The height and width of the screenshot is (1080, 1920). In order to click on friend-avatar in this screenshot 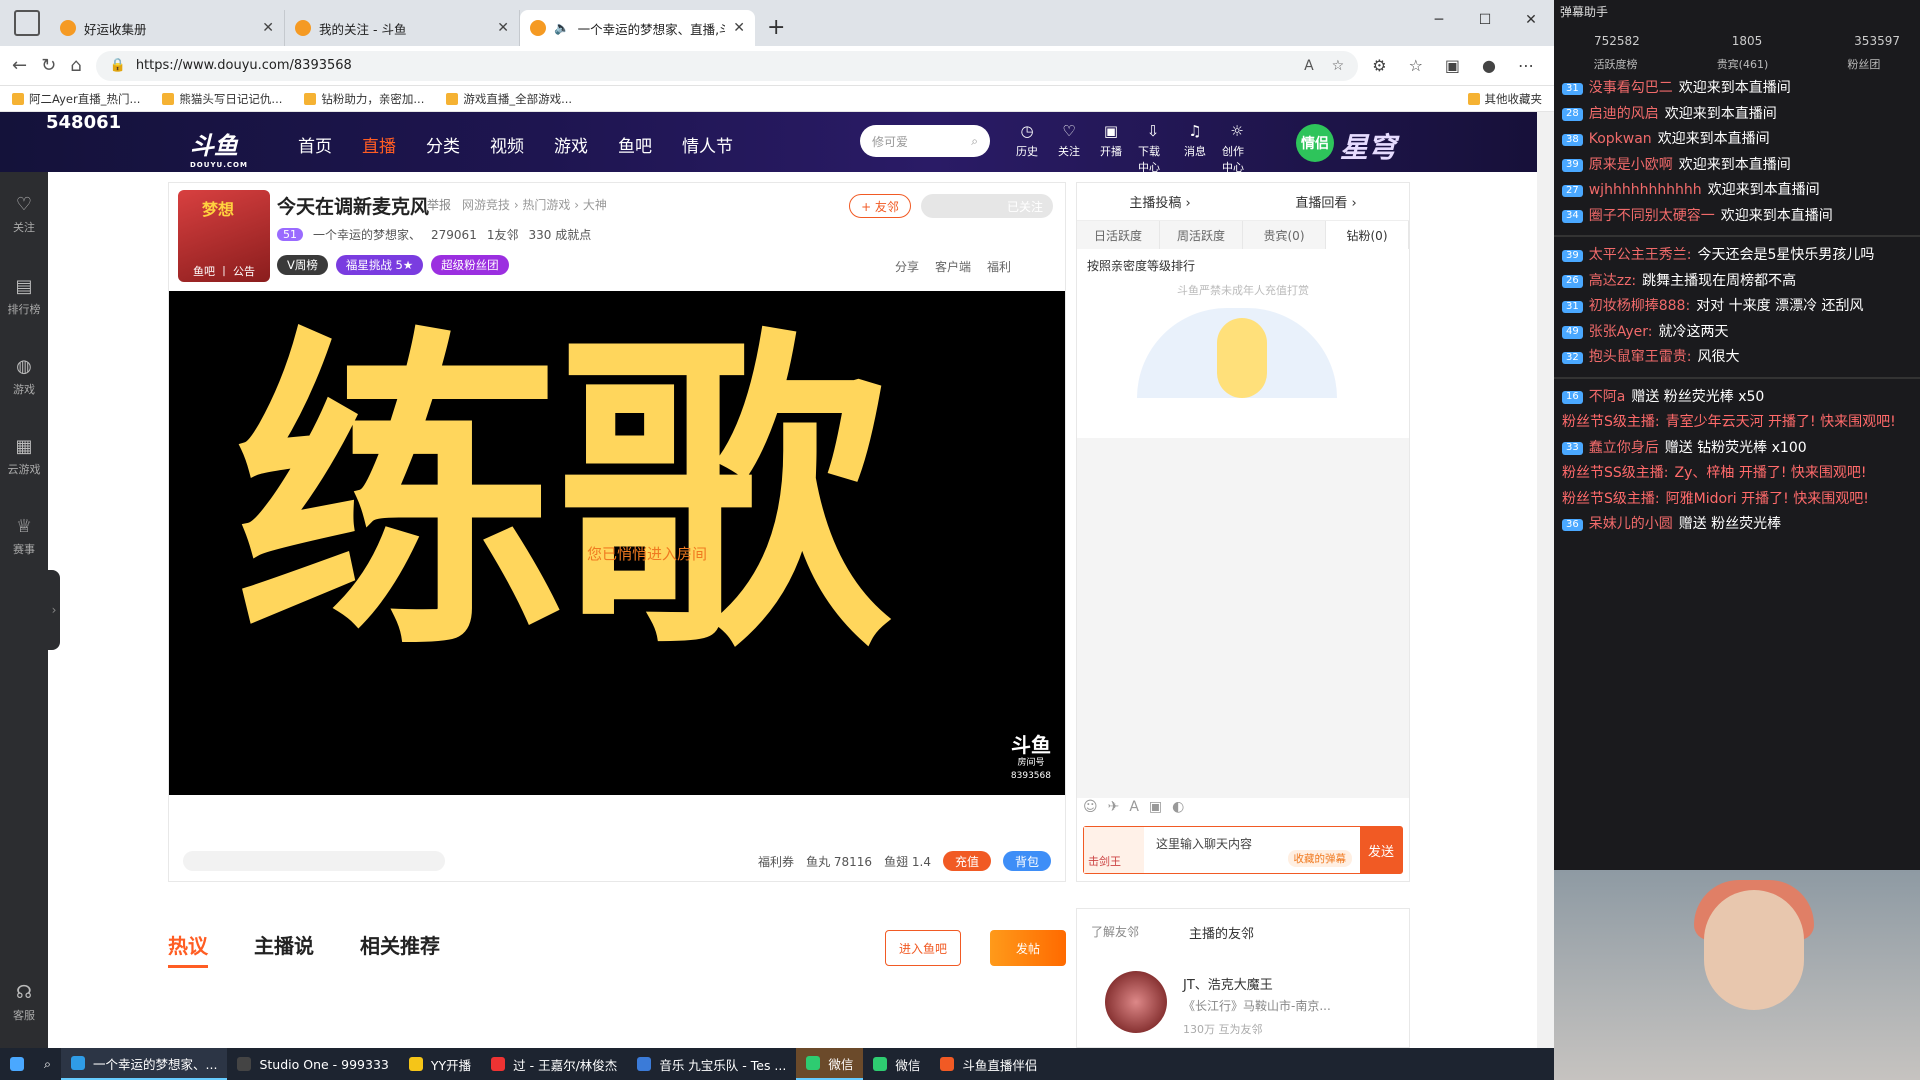, I will do `click(1136, 1002)`.